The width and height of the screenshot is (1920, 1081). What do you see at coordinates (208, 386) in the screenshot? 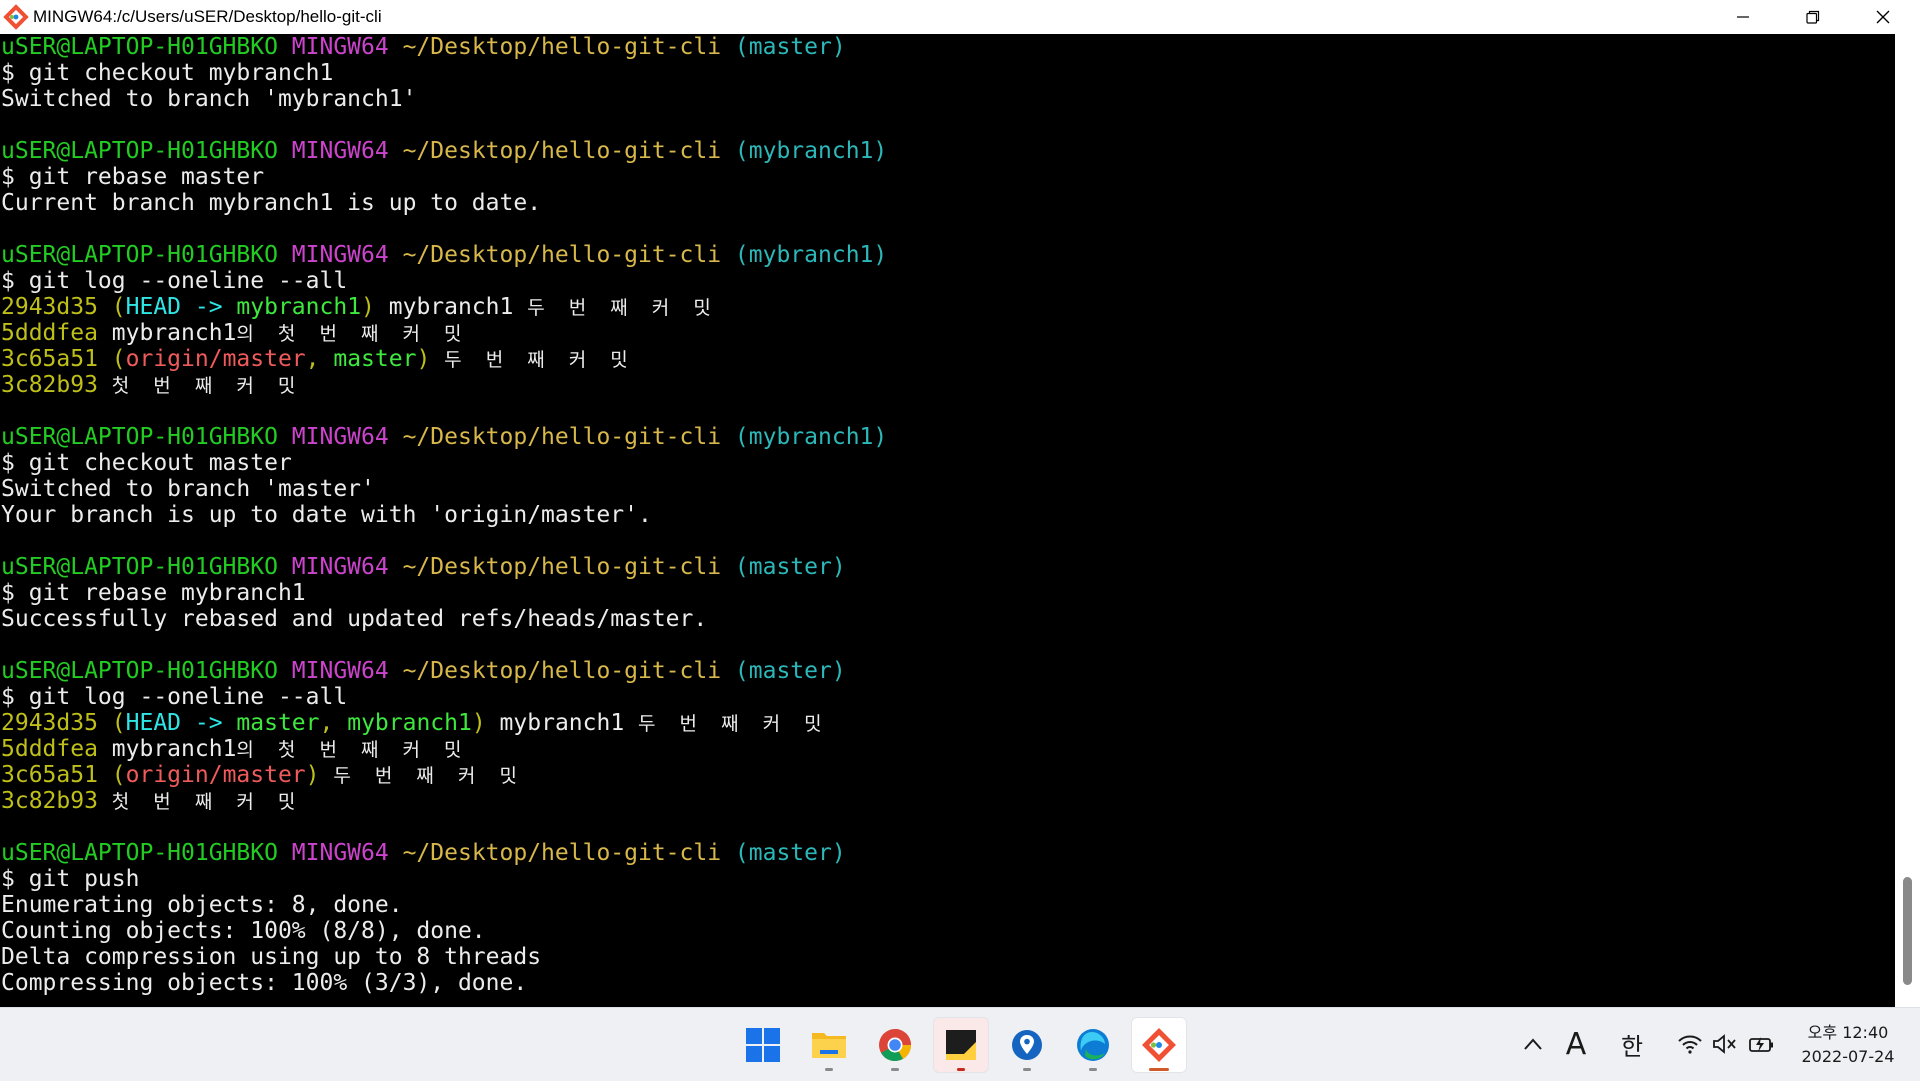
I see `terminal-text-segment: 첫 번 째 커 밋` at bounding box center [208, 386].